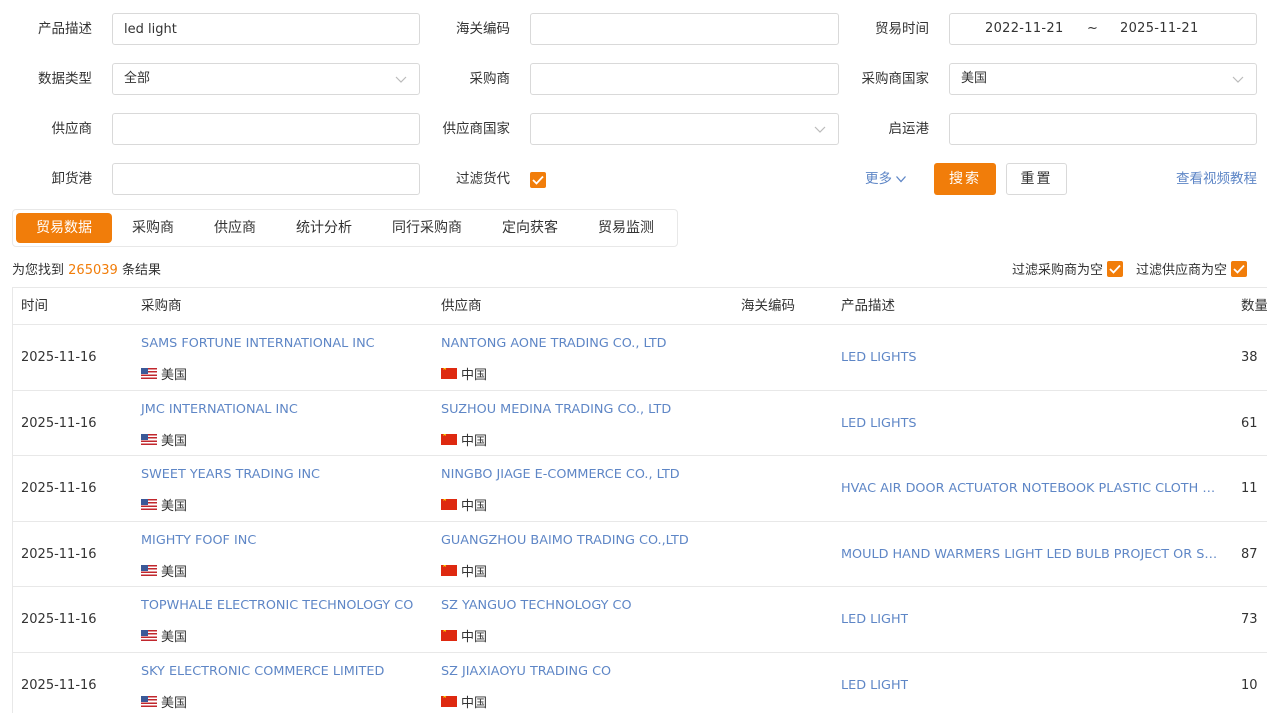 The height and width of the screenshot is (713, 1267). Describe the element at coordinates (141, 270) in the screenshot. I see `result-count-suffix: 条结果` at that location.